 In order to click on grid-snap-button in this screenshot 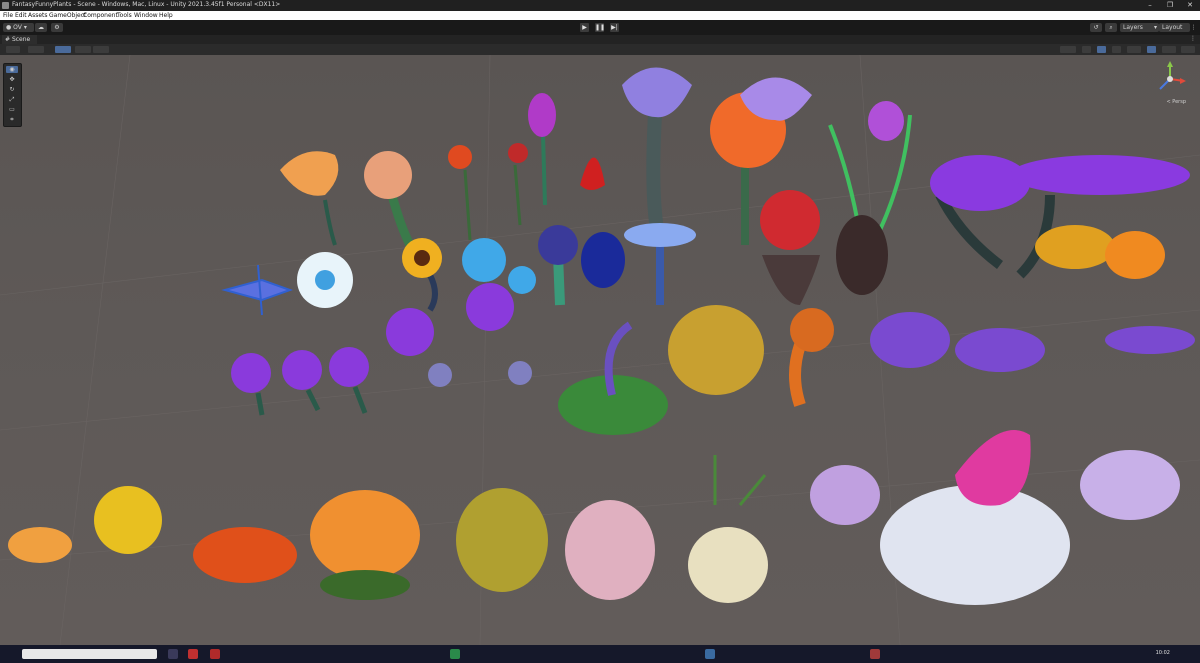, I will do `click(63, 49)`.